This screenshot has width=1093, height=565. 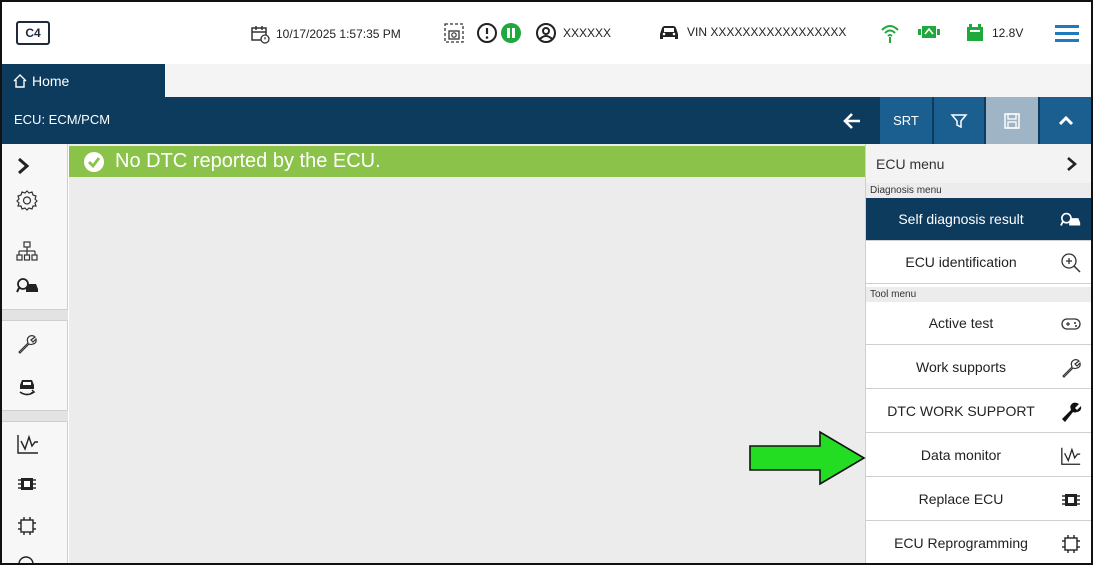 I want to click on save-button, so click(x=1012, y=120).